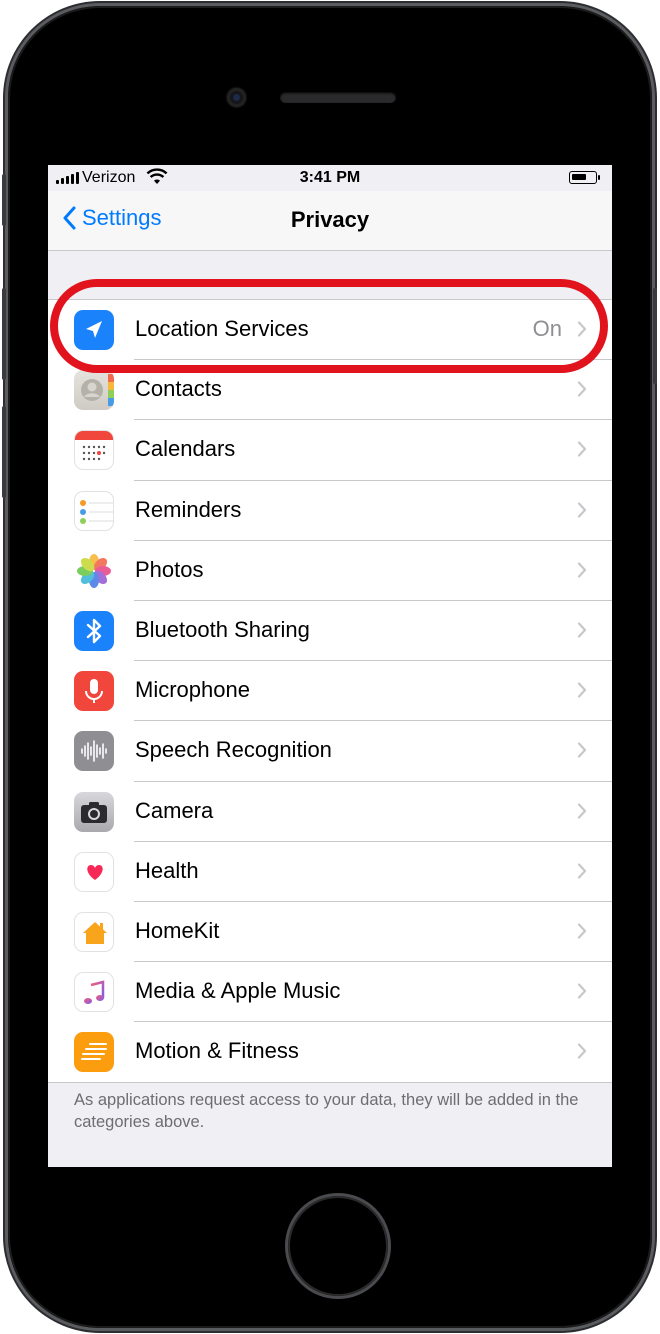 The width and height of the screenshot is (660, 1334). I want to click on row-label: Motion & Fitness, so click(217, 1051).